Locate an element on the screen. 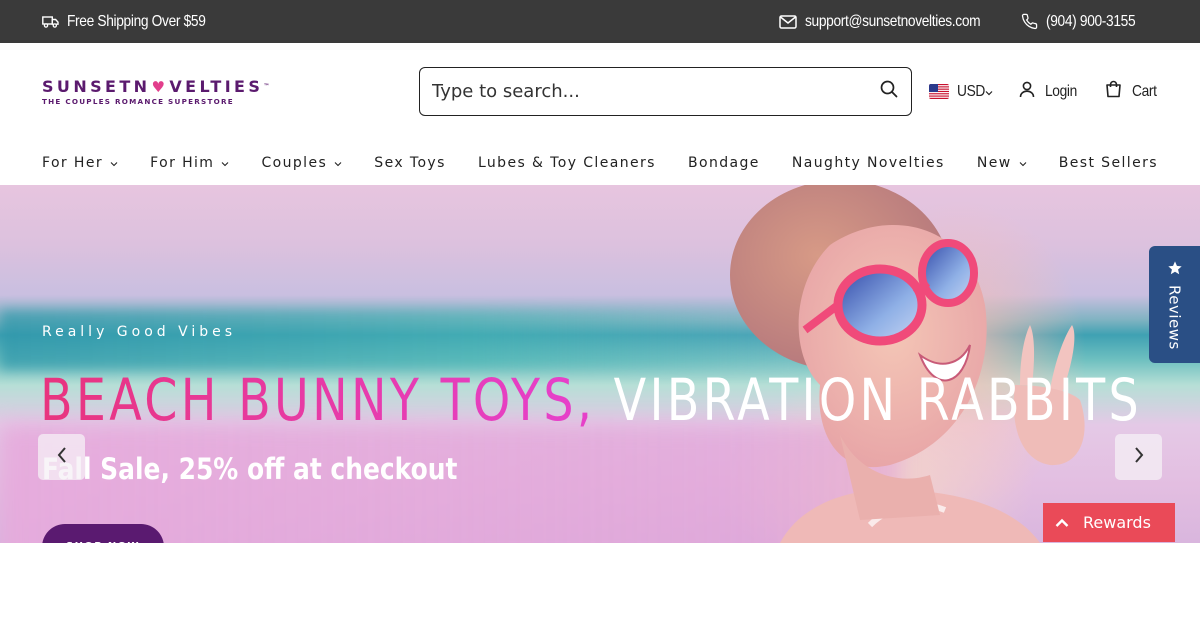 The height and width of the screenshot is (630, 1200). email-link: support@sunsetnovelties.com is located at coordinates (887, 22).